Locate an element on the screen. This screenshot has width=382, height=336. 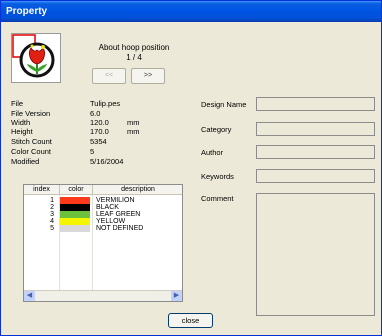
color-description: NOT DEFINED is located at coordinates (120, 228).